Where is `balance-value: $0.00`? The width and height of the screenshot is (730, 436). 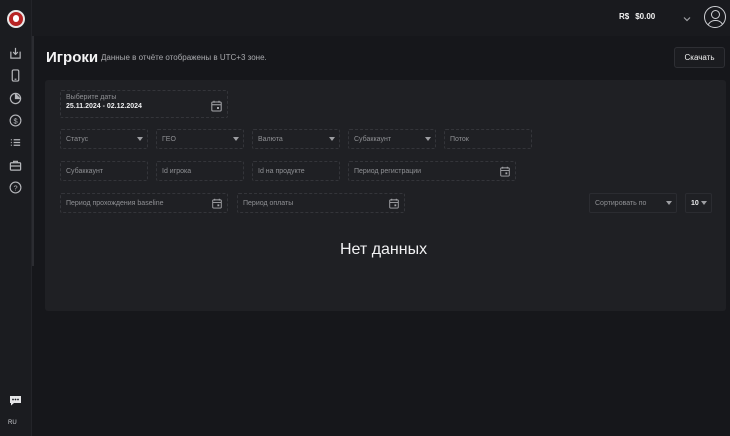 balance-value: $0.00 is located at coordinates (645, 16).